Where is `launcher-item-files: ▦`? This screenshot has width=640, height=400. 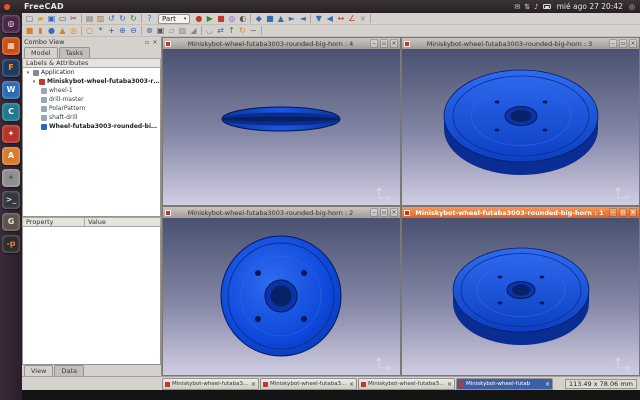
launcher-item-files: ▦ is located at coordinates (11, 46).